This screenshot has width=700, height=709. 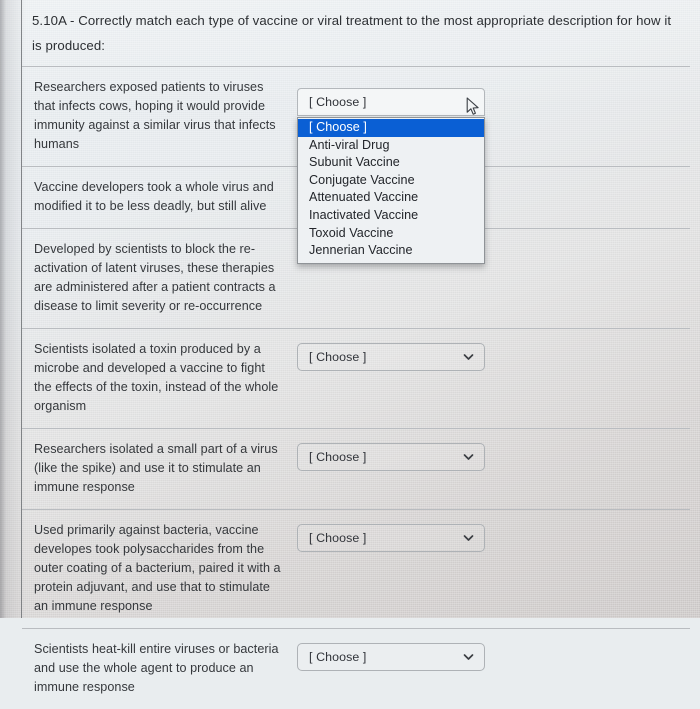 What do you see at coordinates (391, 146) in the screenshot?
I see `dropdown-option: Anti-viral Drug` at bounding box center [391, 146].